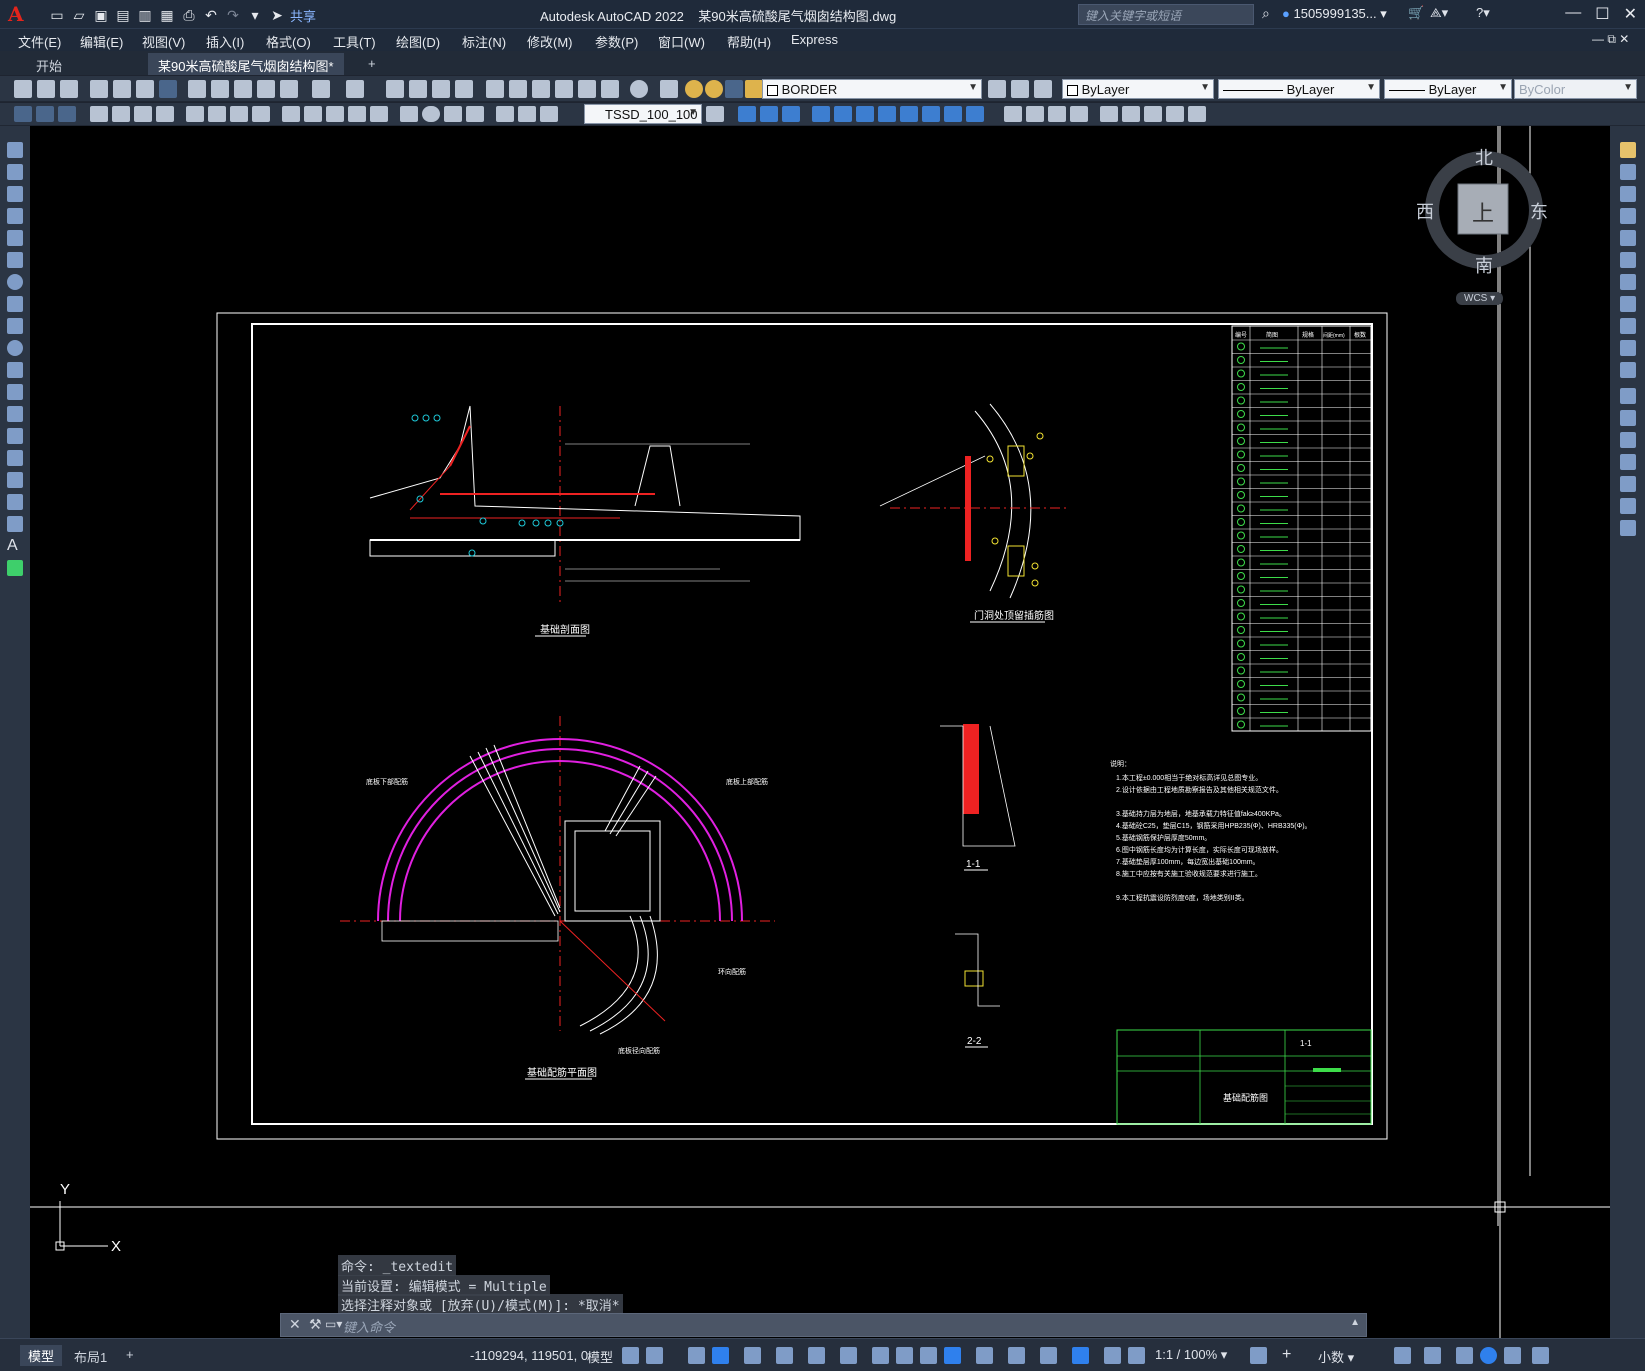  What do you see at coordinates (784, 1355) in the screenshot?
I see `isodraft-icon` at bounding box center [784, 1355].